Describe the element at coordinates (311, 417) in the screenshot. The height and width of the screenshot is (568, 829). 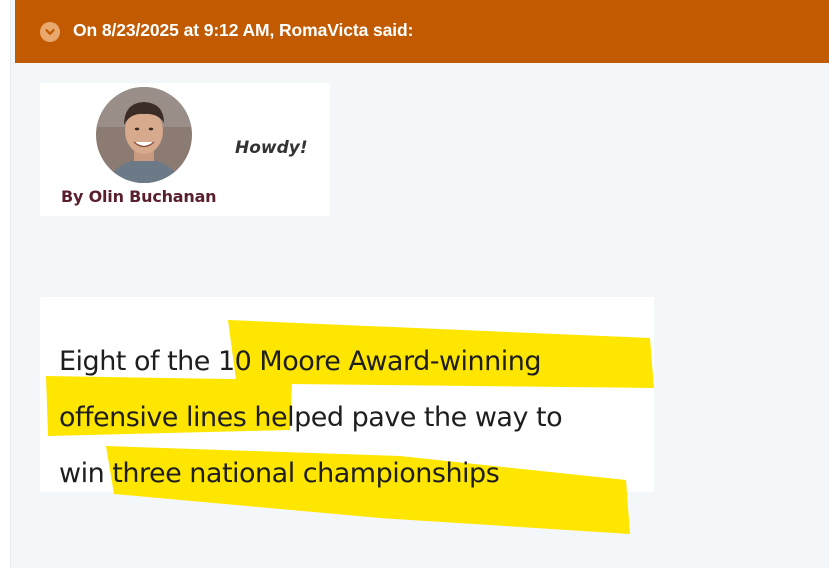
I see `snippet-line: offensive lines helped pave the way to` at that location.